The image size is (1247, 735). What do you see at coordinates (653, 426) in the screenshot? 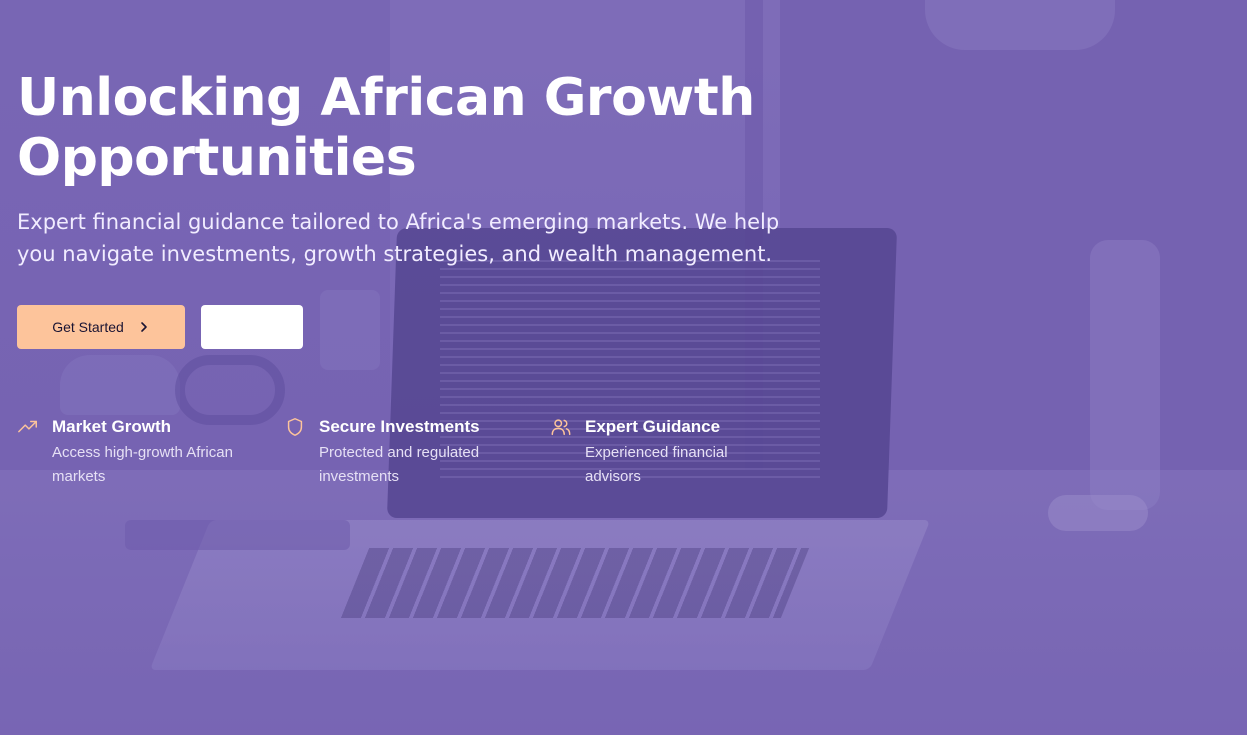
I see `feature-title: Expert Guidance` at bounding box center [653, 426].